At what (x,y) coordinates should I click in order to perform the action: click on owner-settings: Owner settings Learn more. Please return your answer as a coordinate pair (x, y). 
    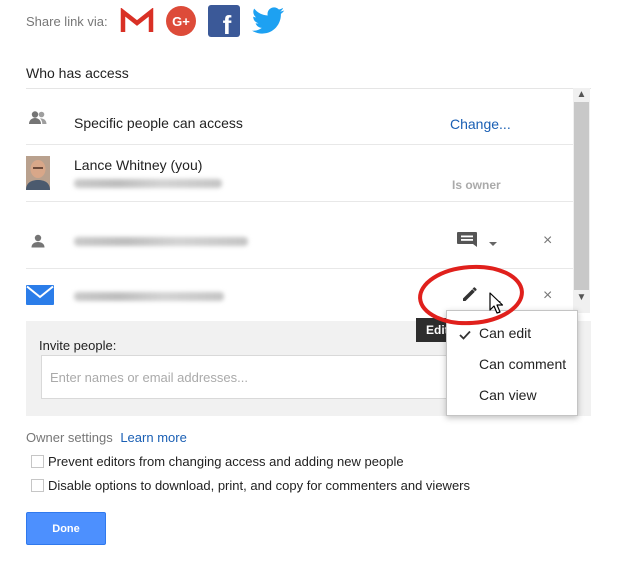
    Looking at the image, I should click on (106, 437).